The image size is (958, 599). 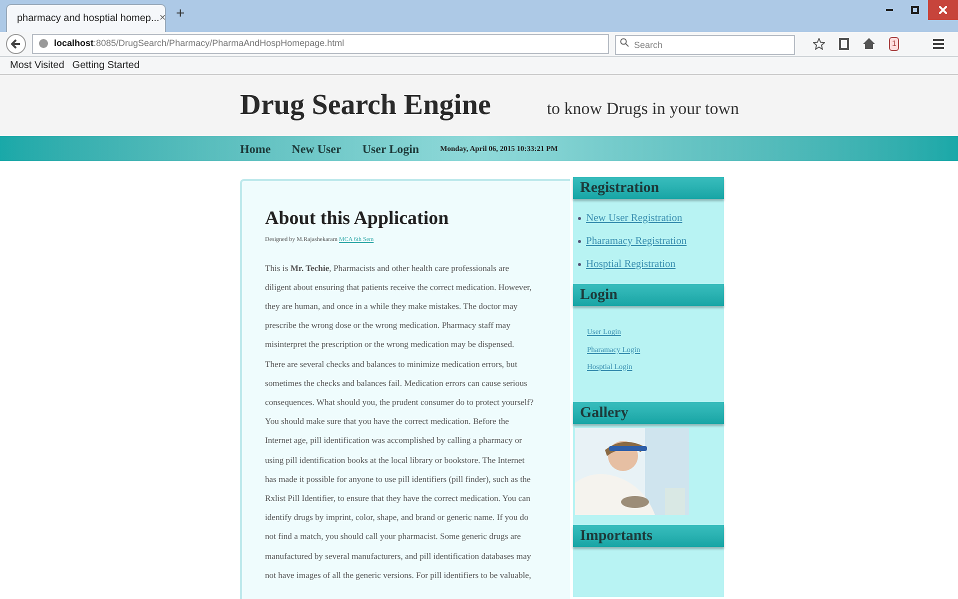 What do you see at coordinates (648, 295) in the screenshot?
I see `section-header: Login` at bounding box center [648, 295].